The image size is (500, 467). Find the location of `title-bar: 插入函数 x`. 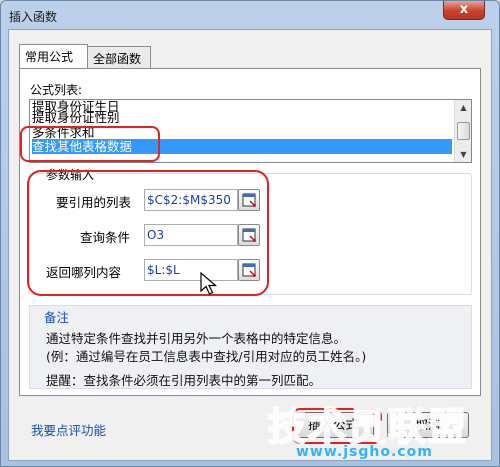

title-bar: 插入函数 x is located at coordinates (250, 15).